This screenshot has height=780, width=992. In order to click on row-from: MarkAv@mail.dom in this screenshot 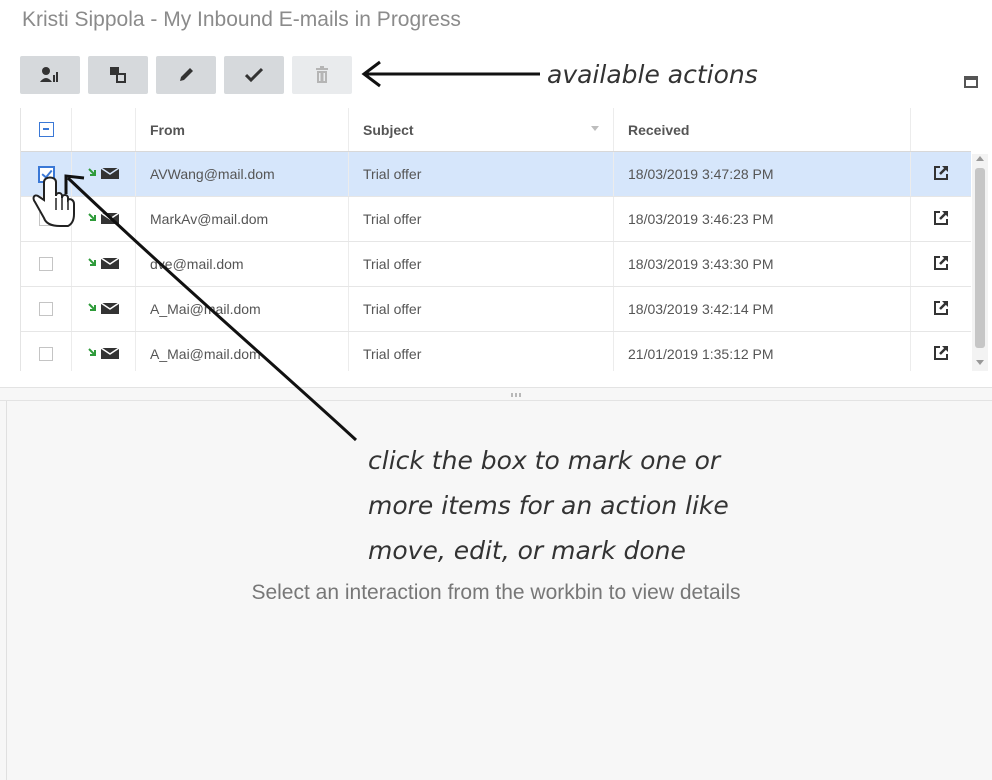, I will do `click(242, 219)`.